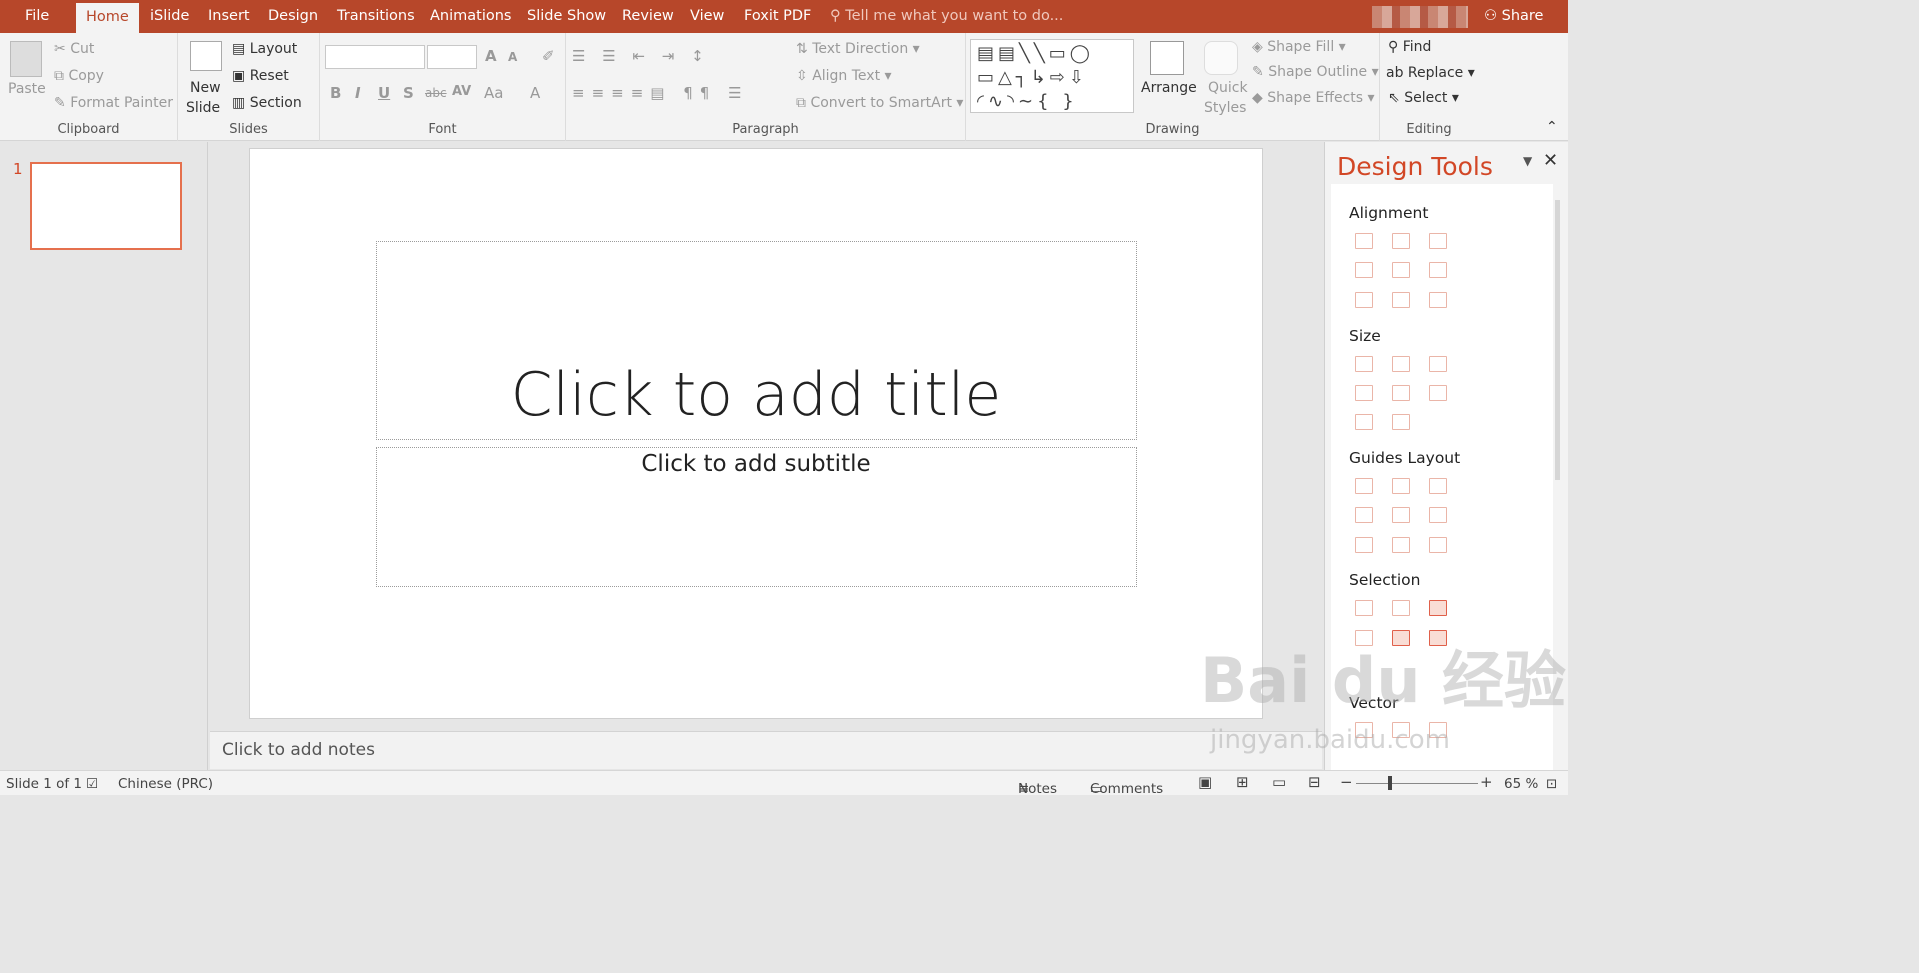 The height and width of the screenshot is (973, 1919). What do you see at coordinates (1242, 782) in the screenshot?
I see `slide-sorter-icon: ⊞` at bounding box center [1242, 782].